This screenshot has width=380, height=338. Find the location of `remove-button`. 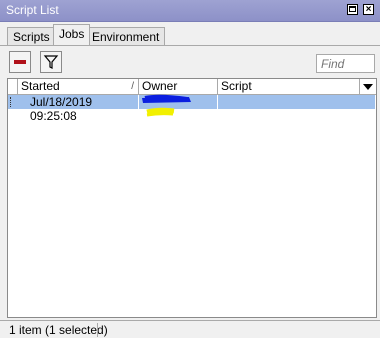

remove-button is located at coordinates (20, 62).